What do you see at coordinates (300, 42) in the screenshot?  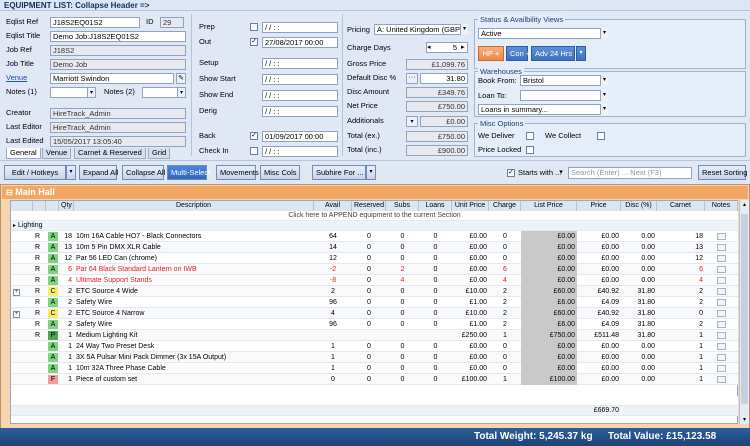 I see `out-date: 27/08/2017 00:00` at bounding box center [300, 42].